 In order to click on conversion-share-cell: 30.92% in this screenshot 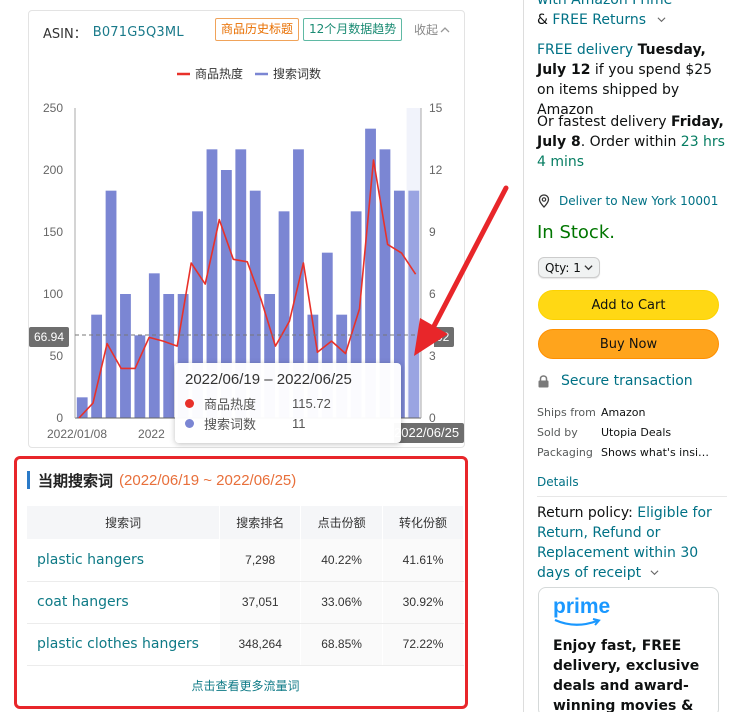, I will do `click(423, 602)`.